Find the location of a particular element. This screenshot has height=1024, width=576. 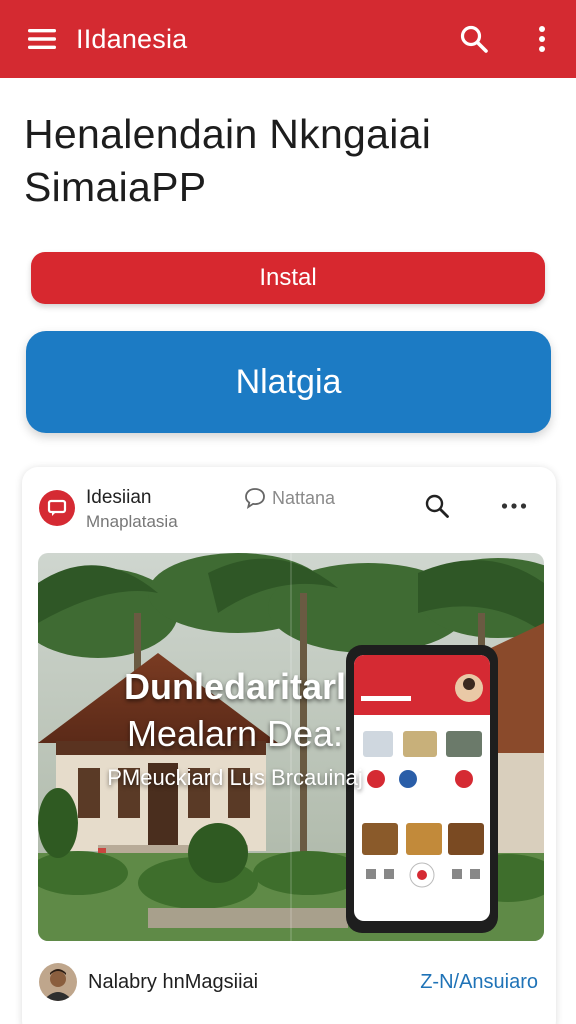

app-subtitle: Mnaplatasia is located at coordinates (132, 521).